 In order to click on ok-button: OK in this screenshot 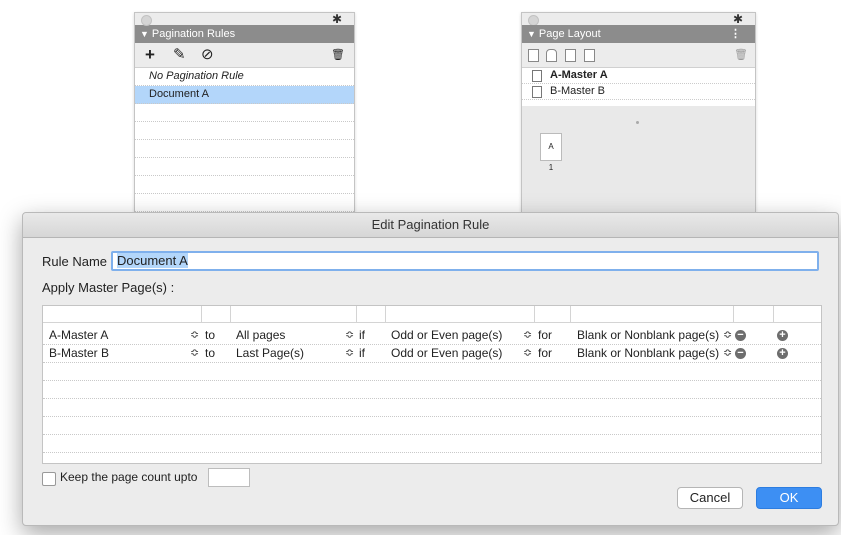, I will do `click(789, 498)`.